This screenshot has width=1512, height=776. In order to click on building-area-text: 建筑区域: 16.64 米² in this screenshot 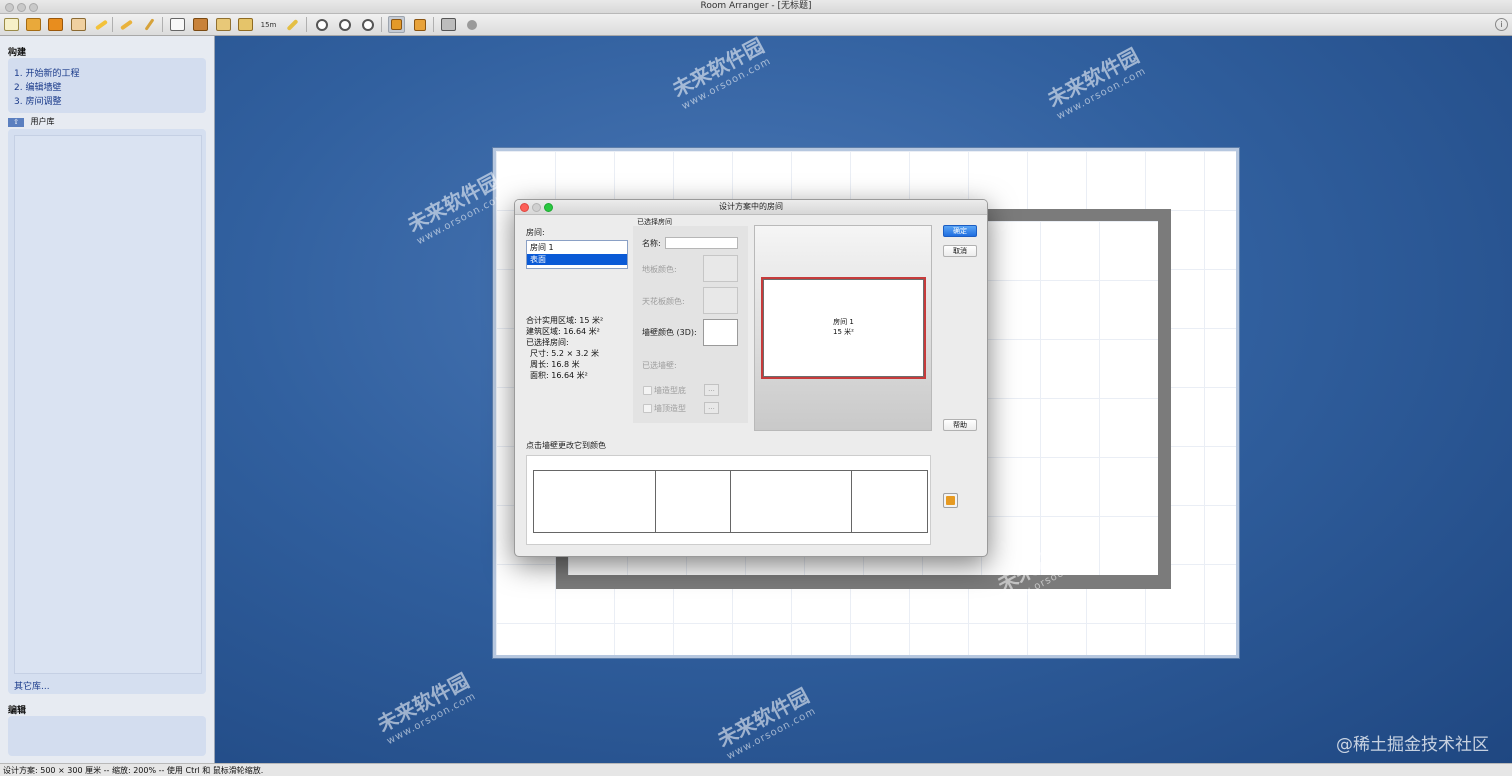, I will do `click(563, 331)`.